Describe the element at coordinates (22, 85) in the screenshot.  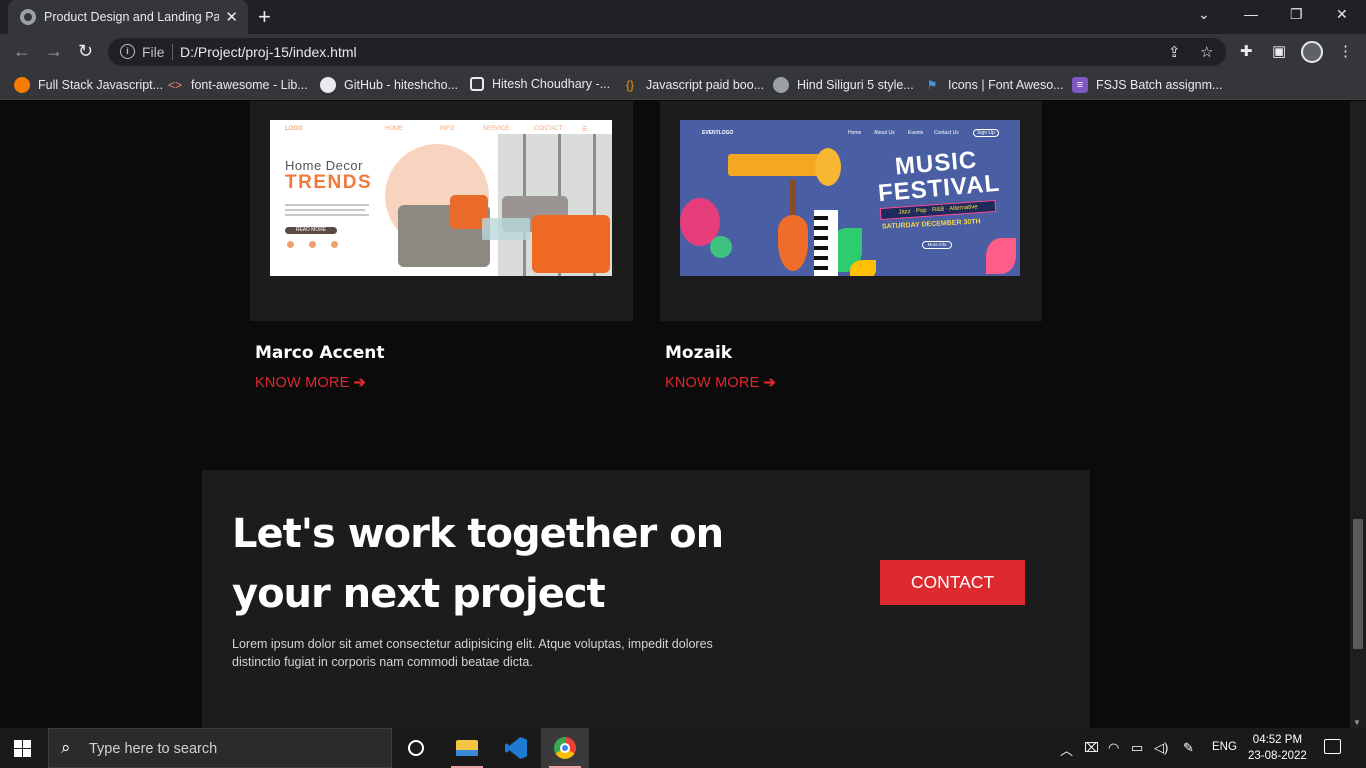
I see `orange-circle-icon` at that location.